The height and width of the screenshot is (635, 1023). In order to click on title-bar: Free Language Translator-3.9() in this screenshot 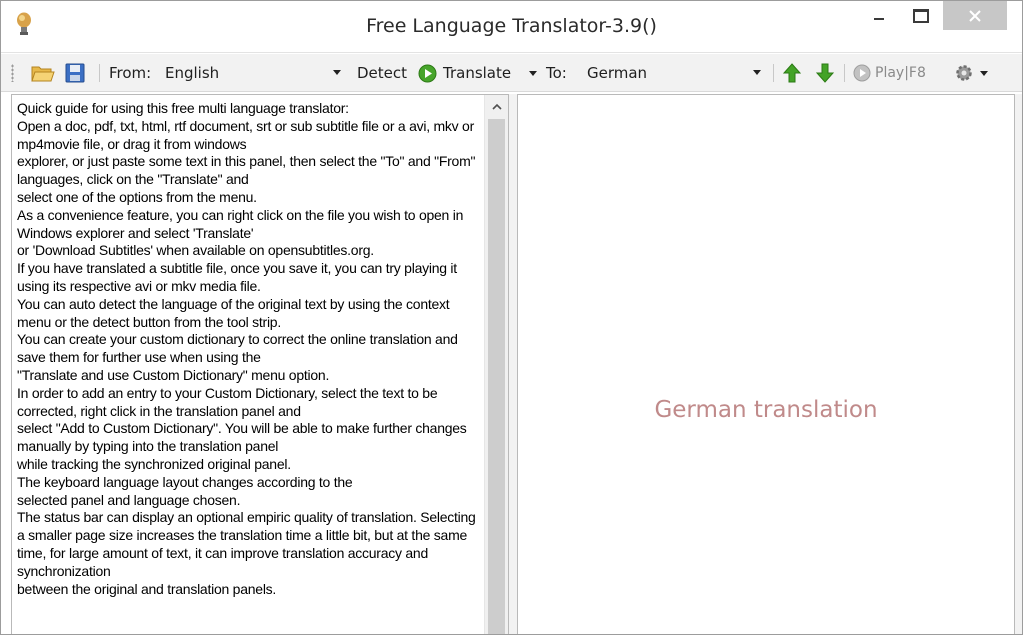, I will do `click(511, 27)`.